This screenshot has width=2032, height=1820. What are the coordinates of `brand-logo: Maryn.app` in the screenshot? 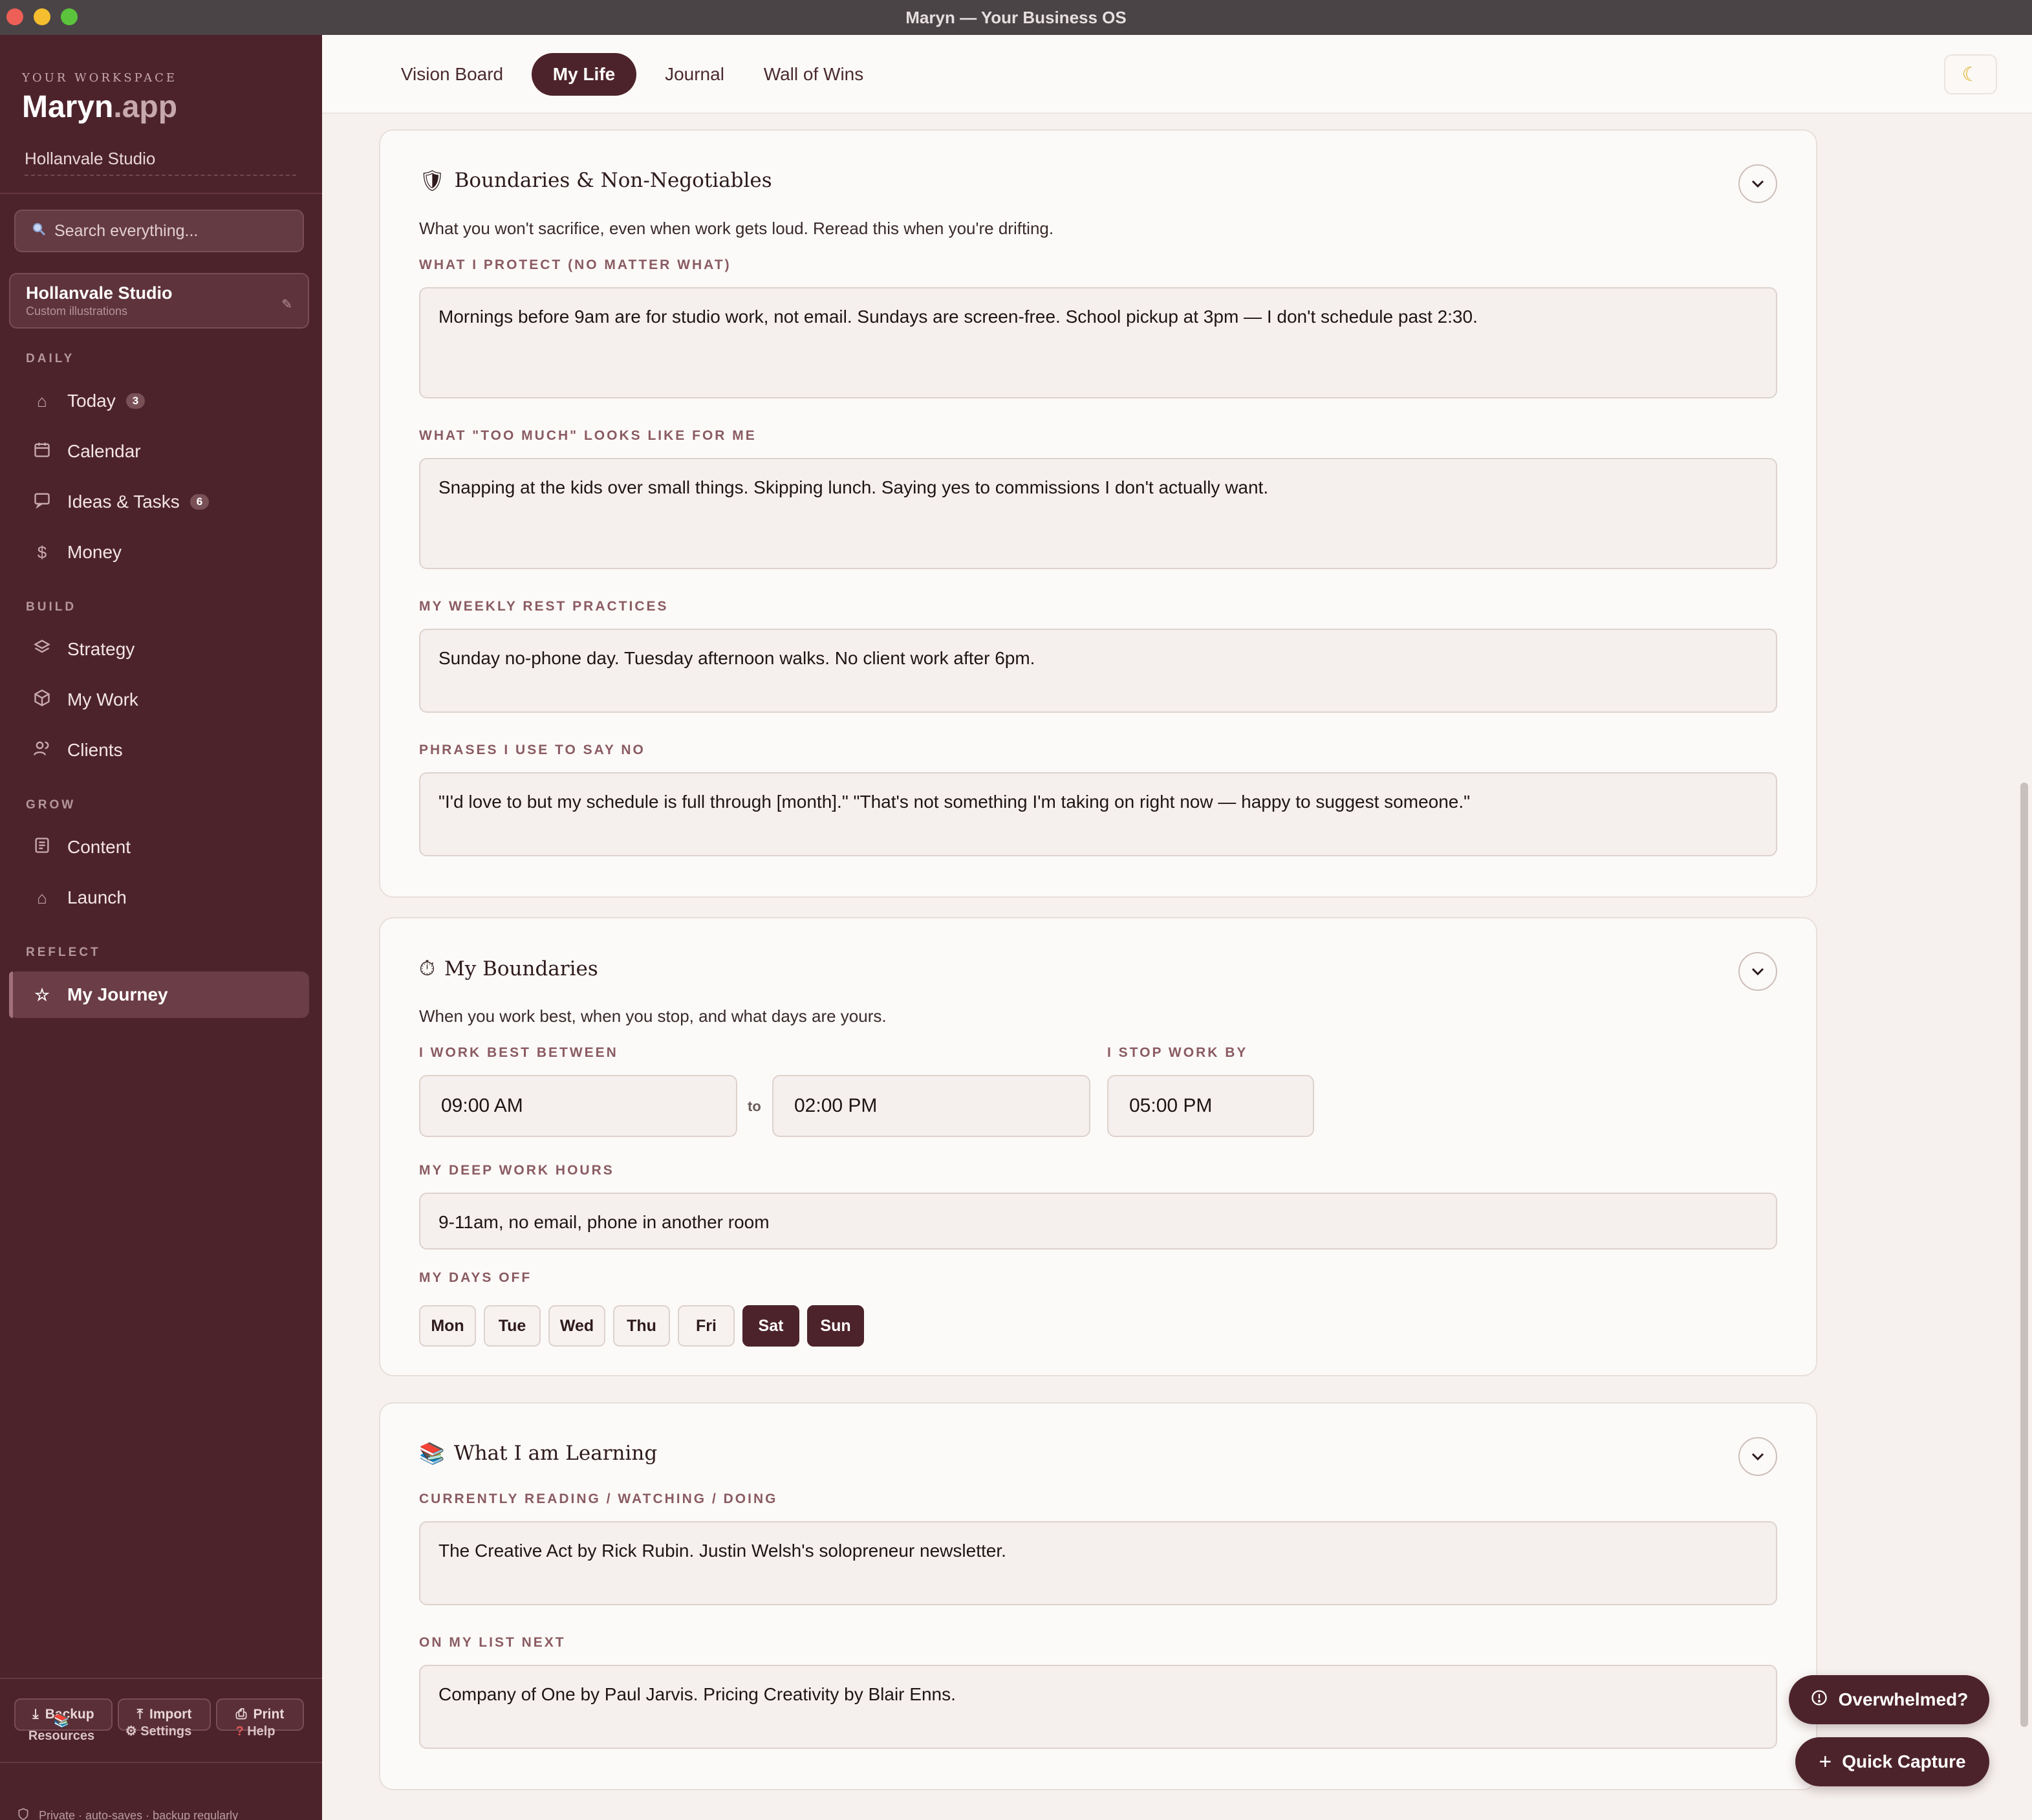 It's located at (99, 107).